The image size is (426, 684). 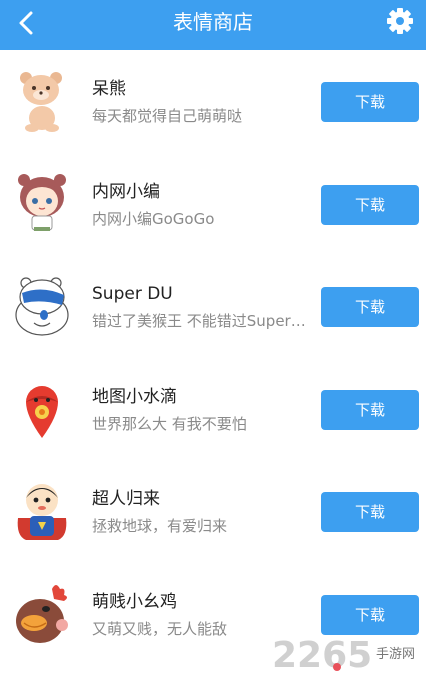 I want to click on top-bar: 表情商店, so click(x=213, y=25).